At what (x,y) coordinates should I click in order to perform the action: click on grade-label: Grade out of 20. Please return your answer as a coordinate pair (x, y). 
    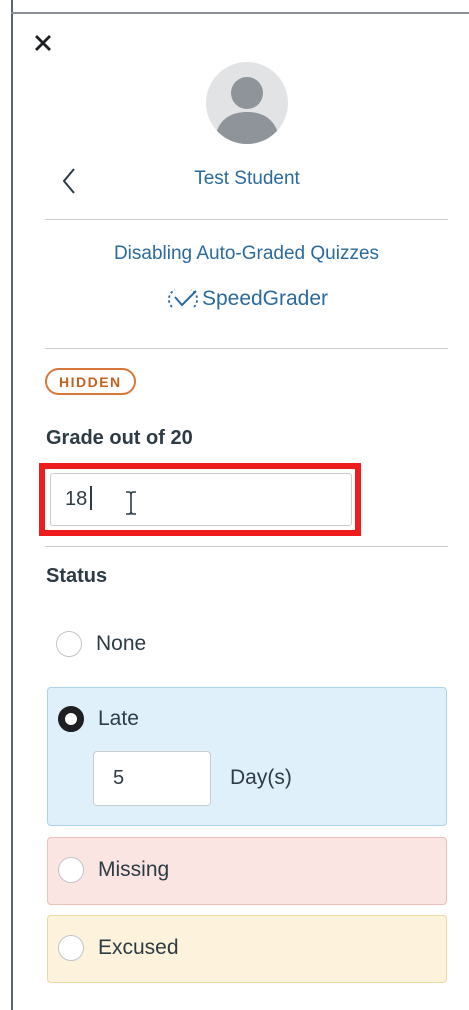
    Looking at the image, I should click on (119, 438).